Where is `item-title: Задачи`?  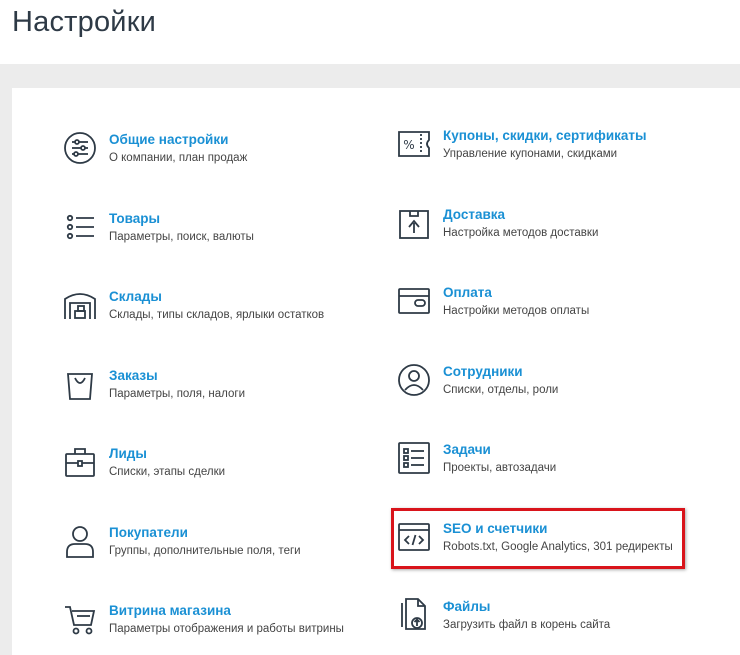 item-title: Задачи is located at coordinates (467, 449).